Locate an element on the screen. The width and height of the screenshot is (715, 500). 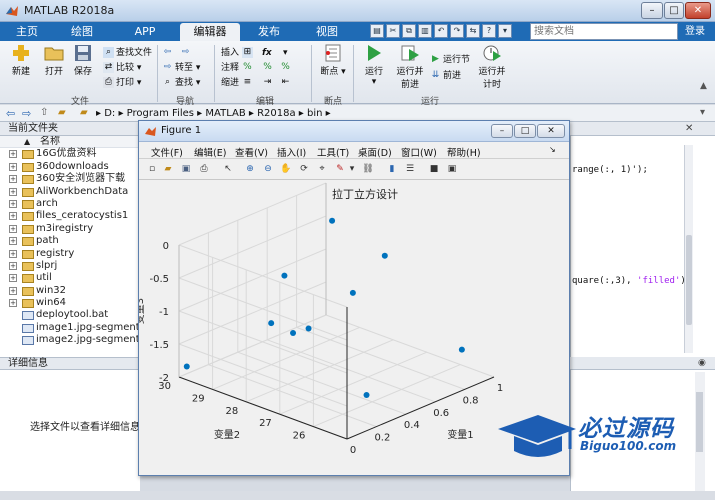
editor-scrollbar is located at coordinates (688, 249).